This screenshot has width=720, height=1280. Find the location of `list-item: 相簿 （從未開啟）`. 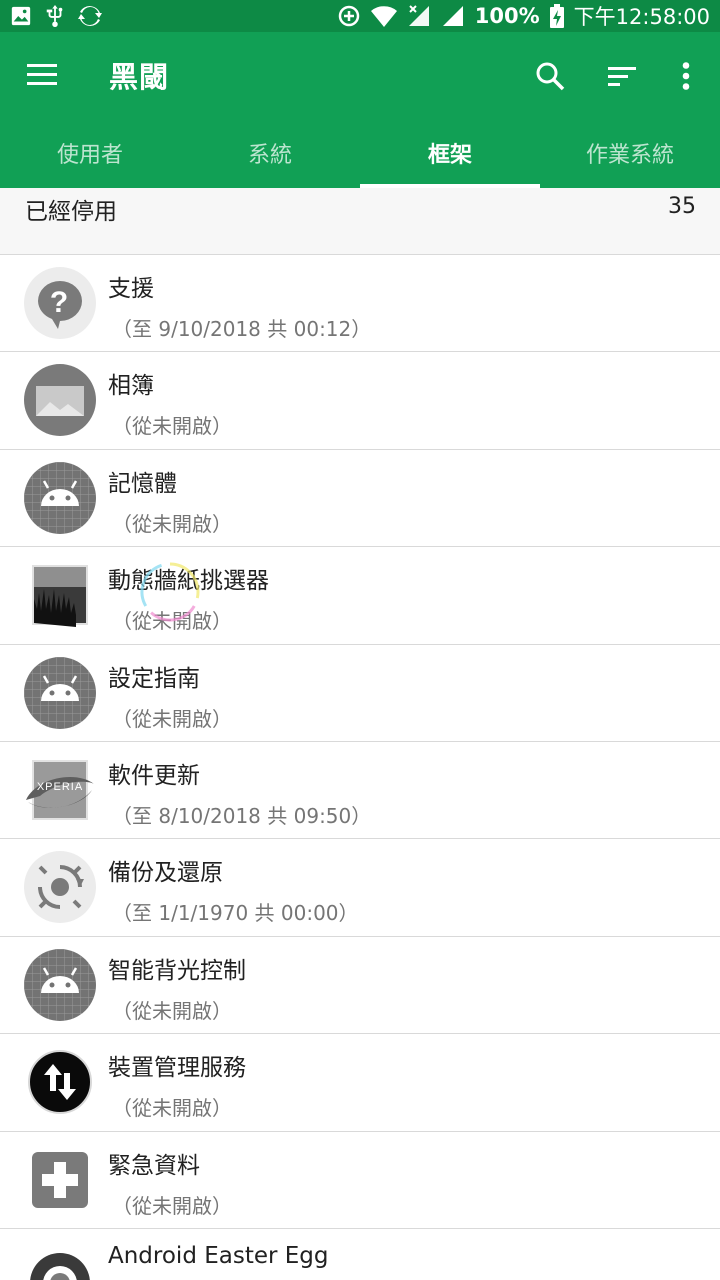

list-item: 相簿 （從未開啟） is located at coordinates (360, 401).